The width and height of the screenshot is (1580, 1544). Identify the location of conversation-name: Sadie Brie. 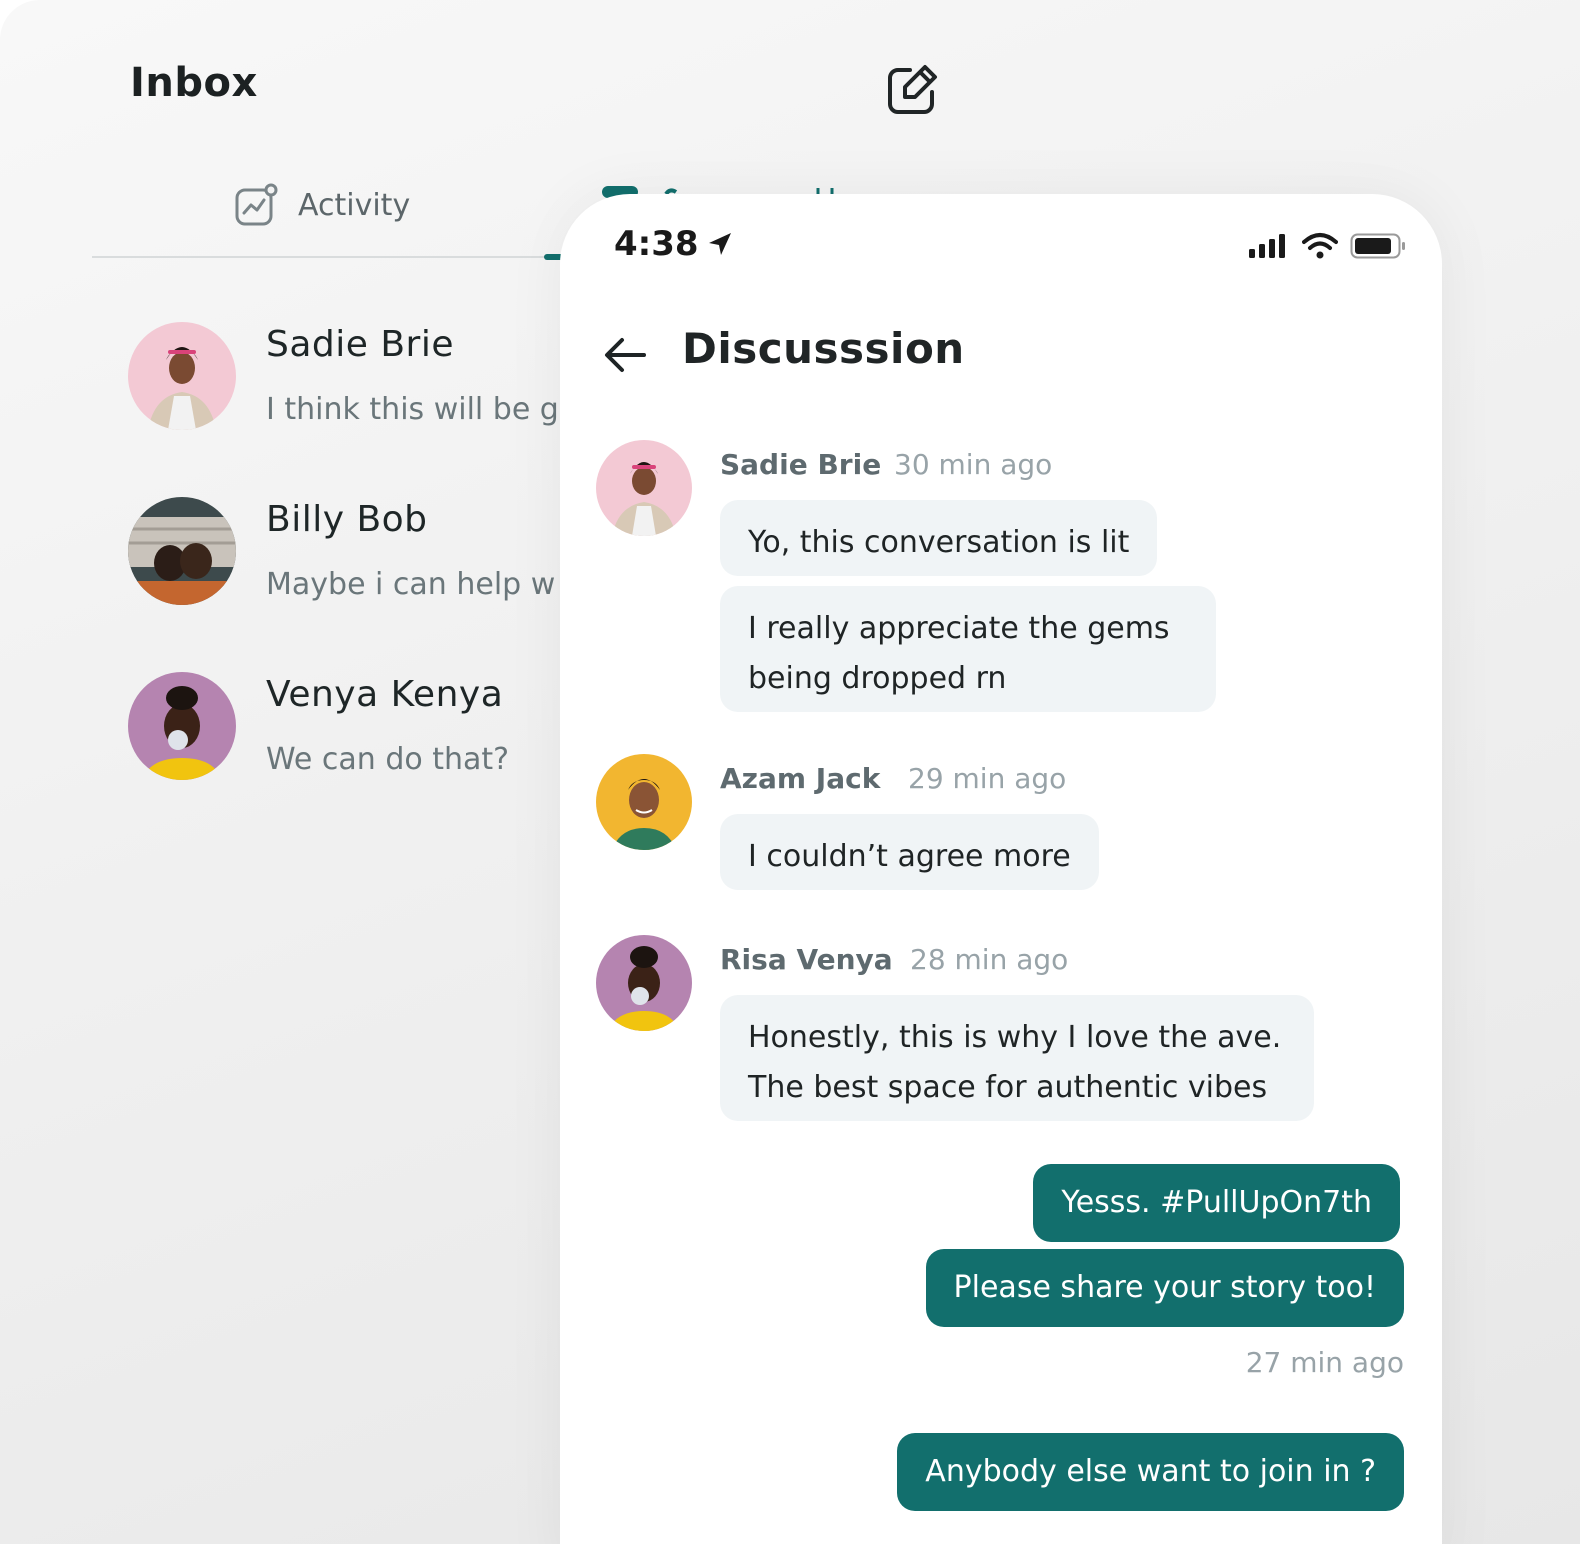
(360, 344).